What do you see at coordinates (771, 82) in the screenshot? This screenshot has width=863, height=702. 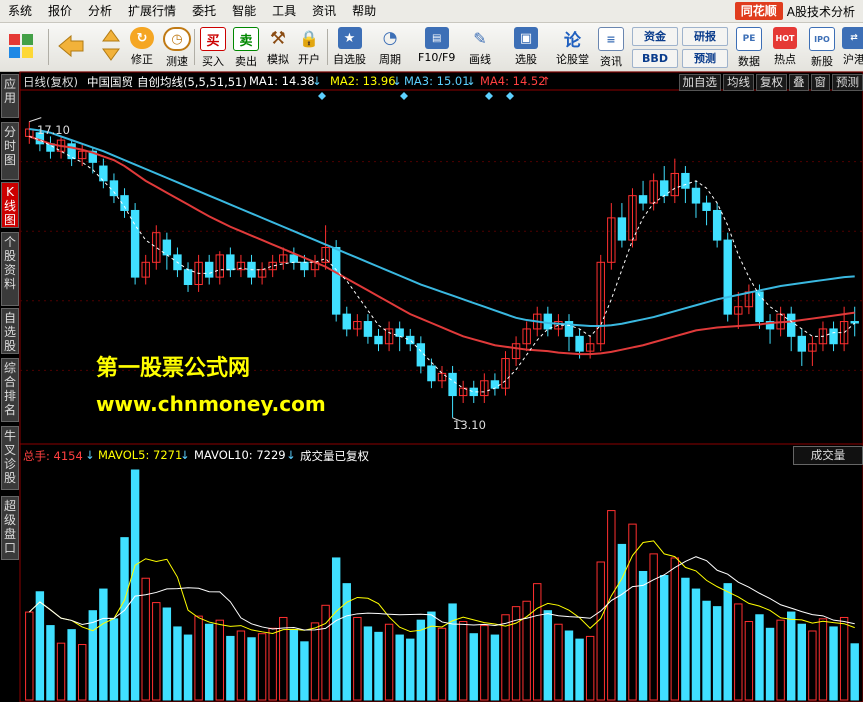 I see `adjust-button: 复权` at bounding box center [771, 82].